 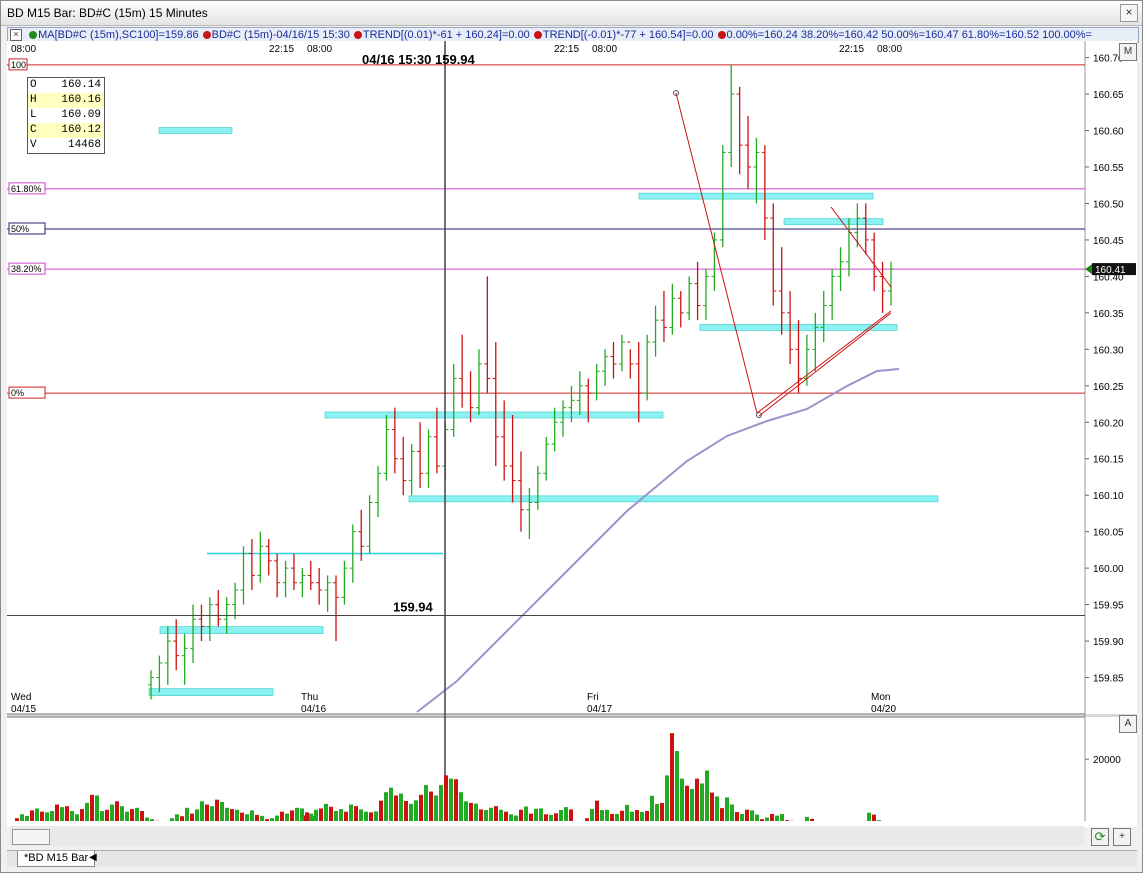 What do you see at coordinates (1128, 52) in the screenshot?
I see `m-button: M` at bounding box center [1128, 52].